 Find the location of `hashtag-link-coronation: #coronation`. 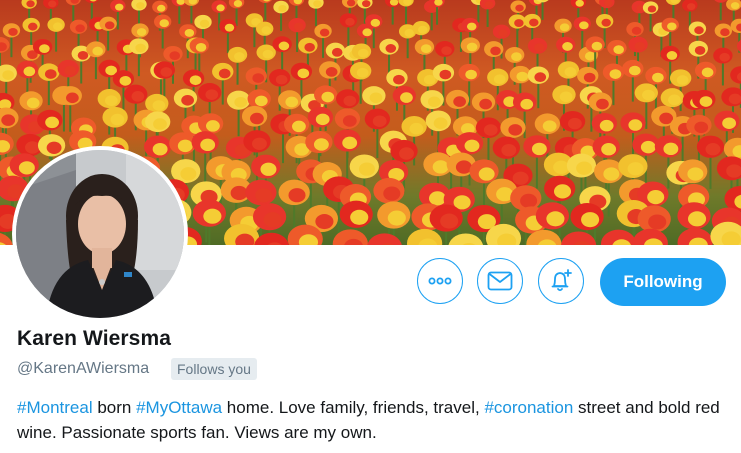

hashtag-link-coronation: #coronation is located at coordinates (528, 407).